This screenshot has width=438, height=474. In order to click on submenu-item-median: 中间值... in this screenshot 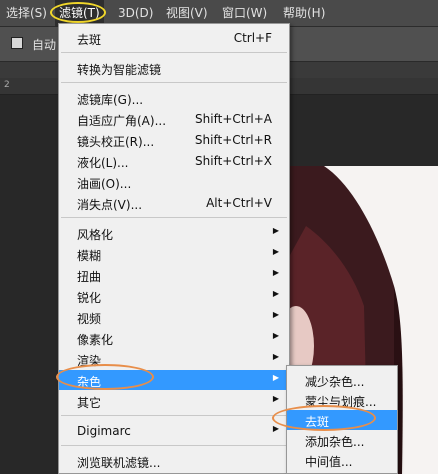, I will do `click(342, 460)`.